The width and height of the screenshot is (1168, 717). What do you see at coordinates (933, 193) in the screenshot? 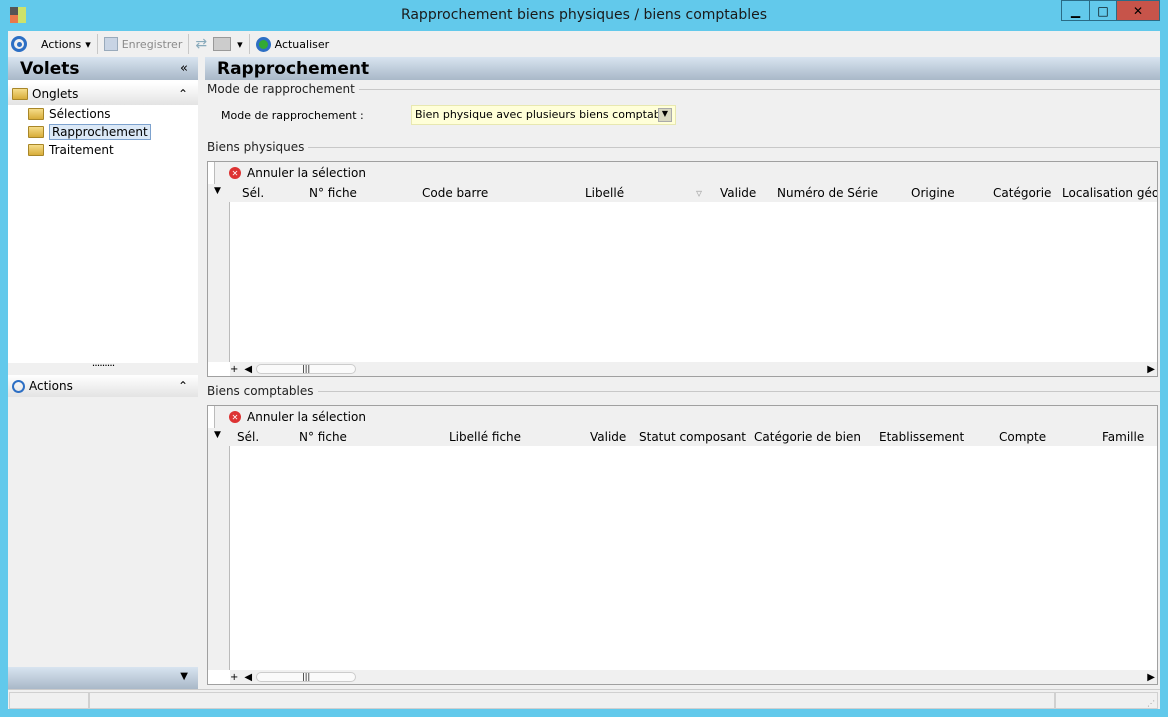
I see `column-header: Origine` at bounding box center [933, 193].